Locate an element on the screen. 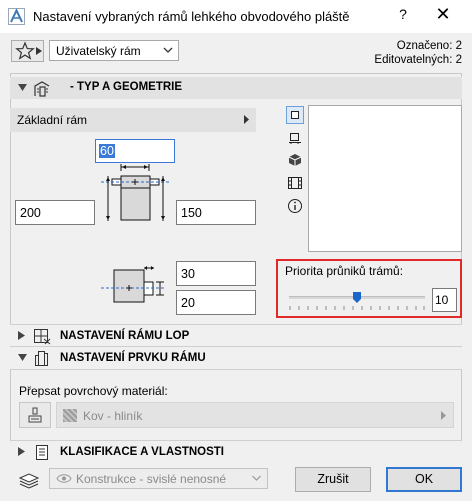 The image size is (472, 501). section-title: NASTAVENÍ PRVKU RÁMU is located at coordinates (133, 358).